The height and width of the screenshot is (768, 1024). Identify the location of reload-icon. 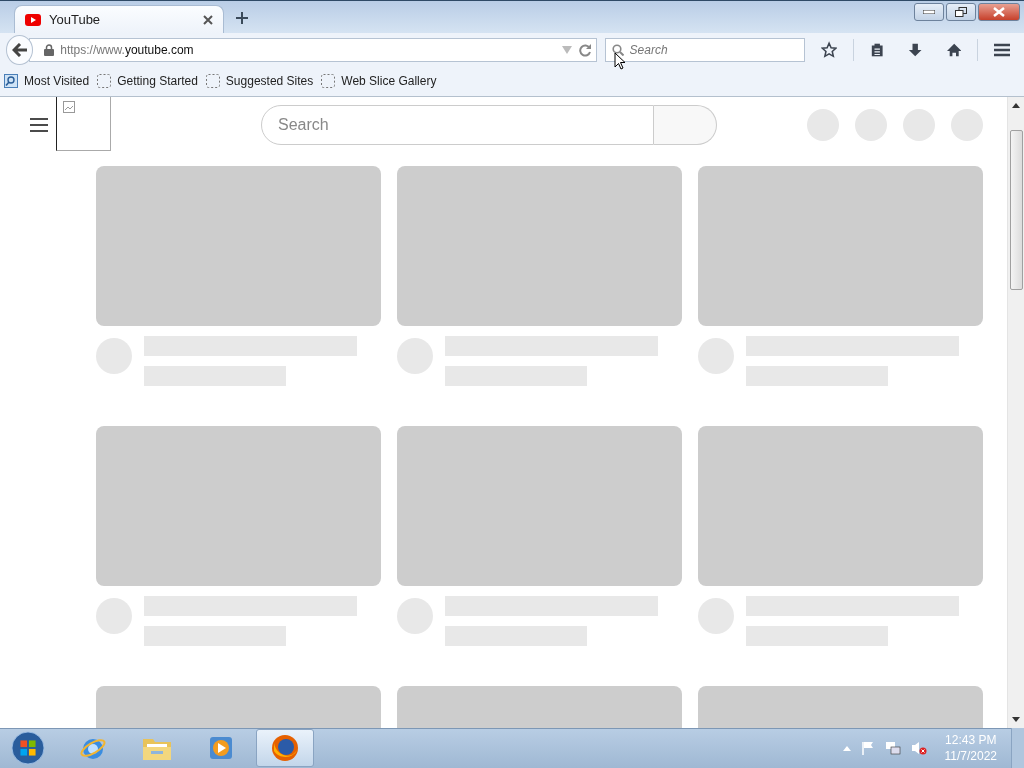
(584, 49).